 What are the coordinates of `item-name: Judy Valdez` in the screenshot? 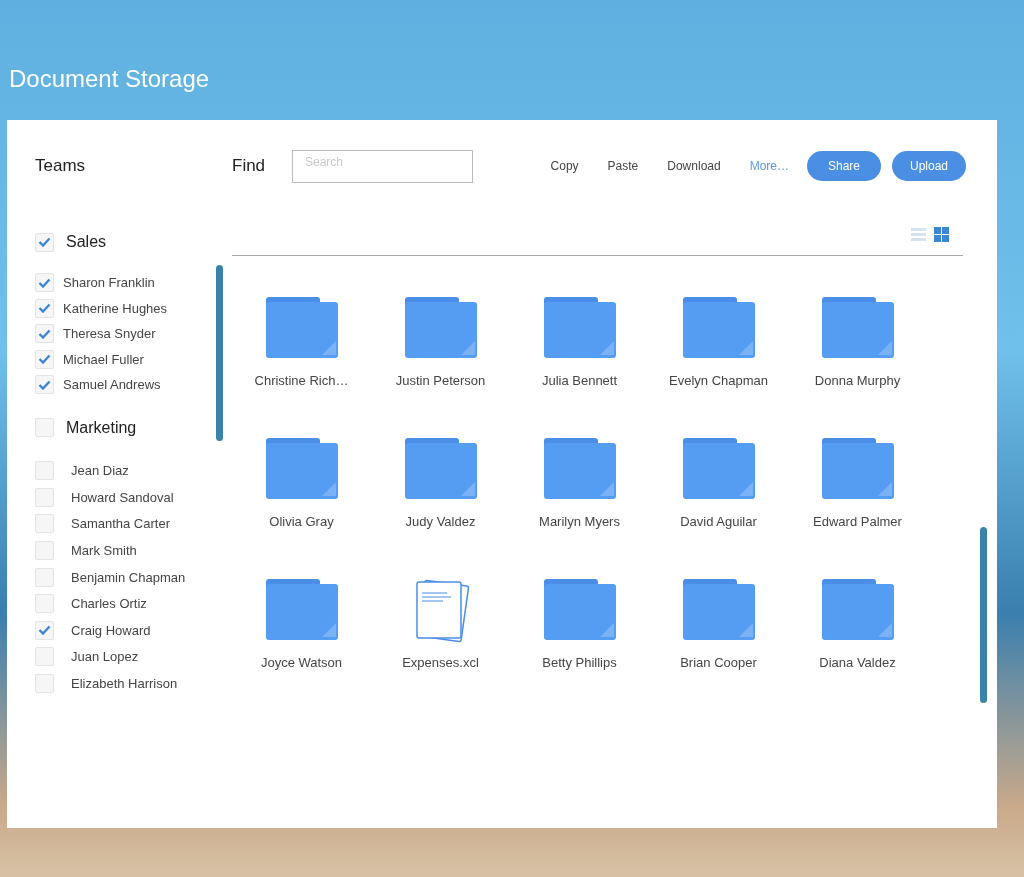 It's located at (440, 521).